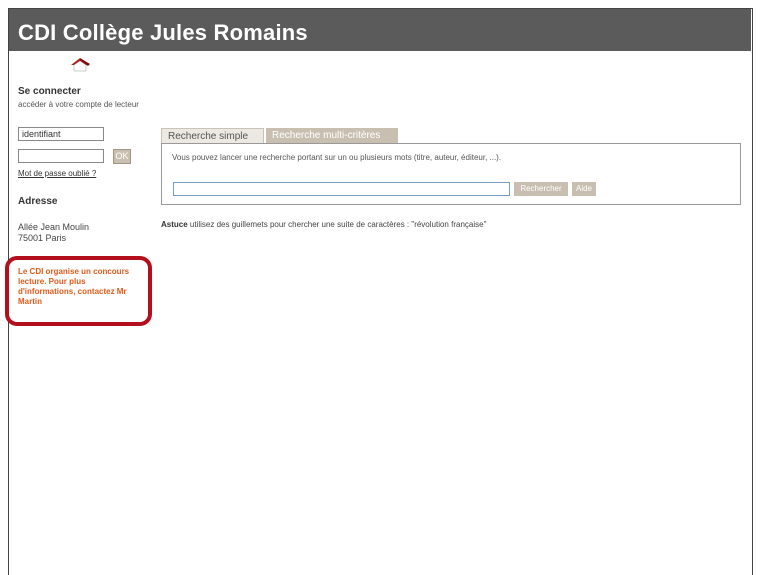  What do you see at coordinates (78, 104) in the screenshot?
I see `login-subtitle: accéder à votre compte de lecteur` at bounding box center [78, 104].